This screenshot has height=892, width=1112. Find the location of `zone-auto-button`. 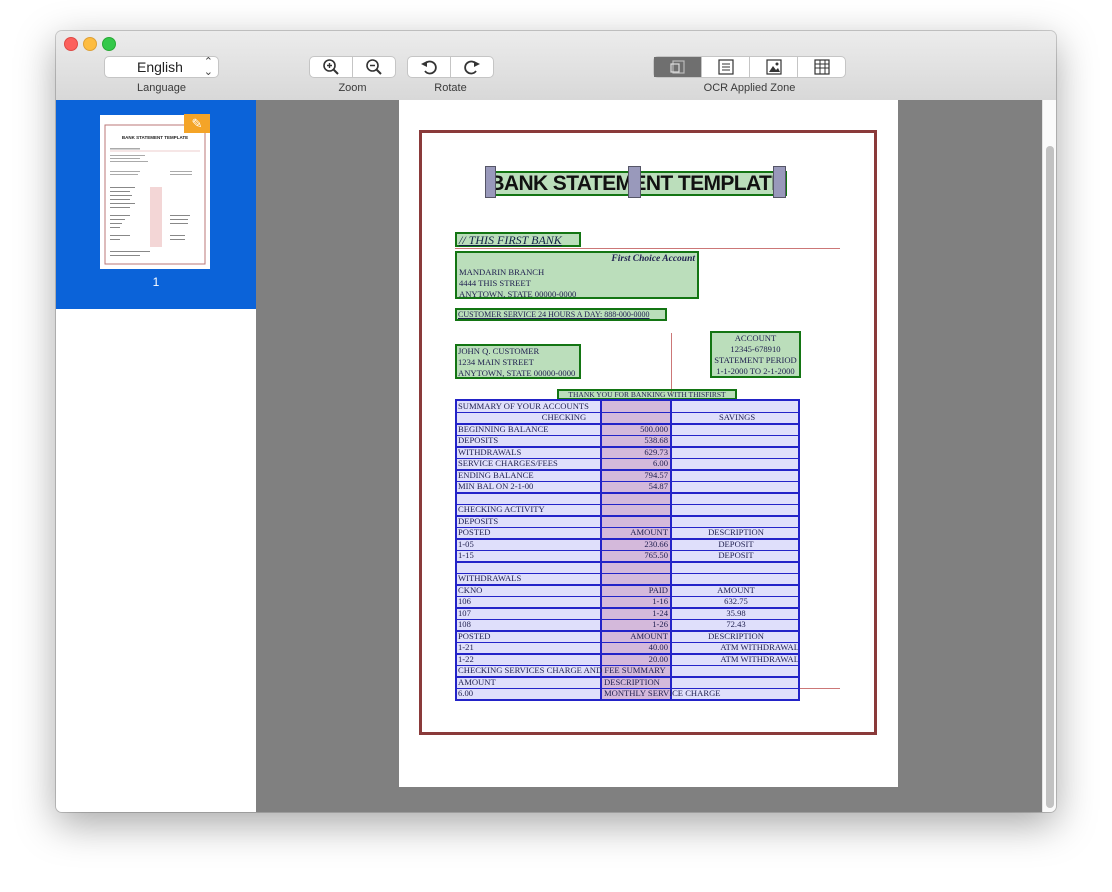

zone-auto-button is located at coordinates (678, 67).